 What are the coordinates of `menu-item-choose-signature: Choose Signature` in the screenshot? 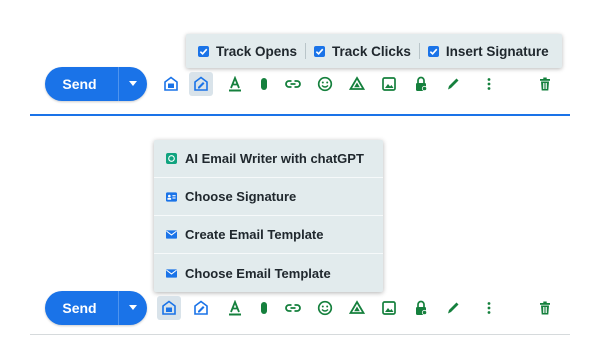 It's located at (268, 197).